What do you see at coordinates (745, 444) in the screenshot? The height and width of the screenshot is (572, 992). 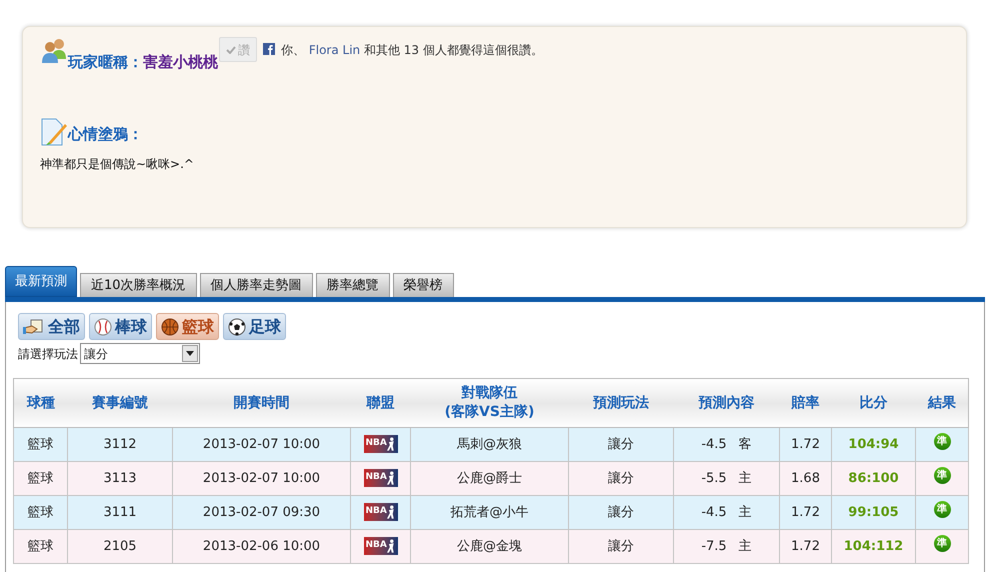 I see `prediction-side: 客` at bounding box center [745, 444].